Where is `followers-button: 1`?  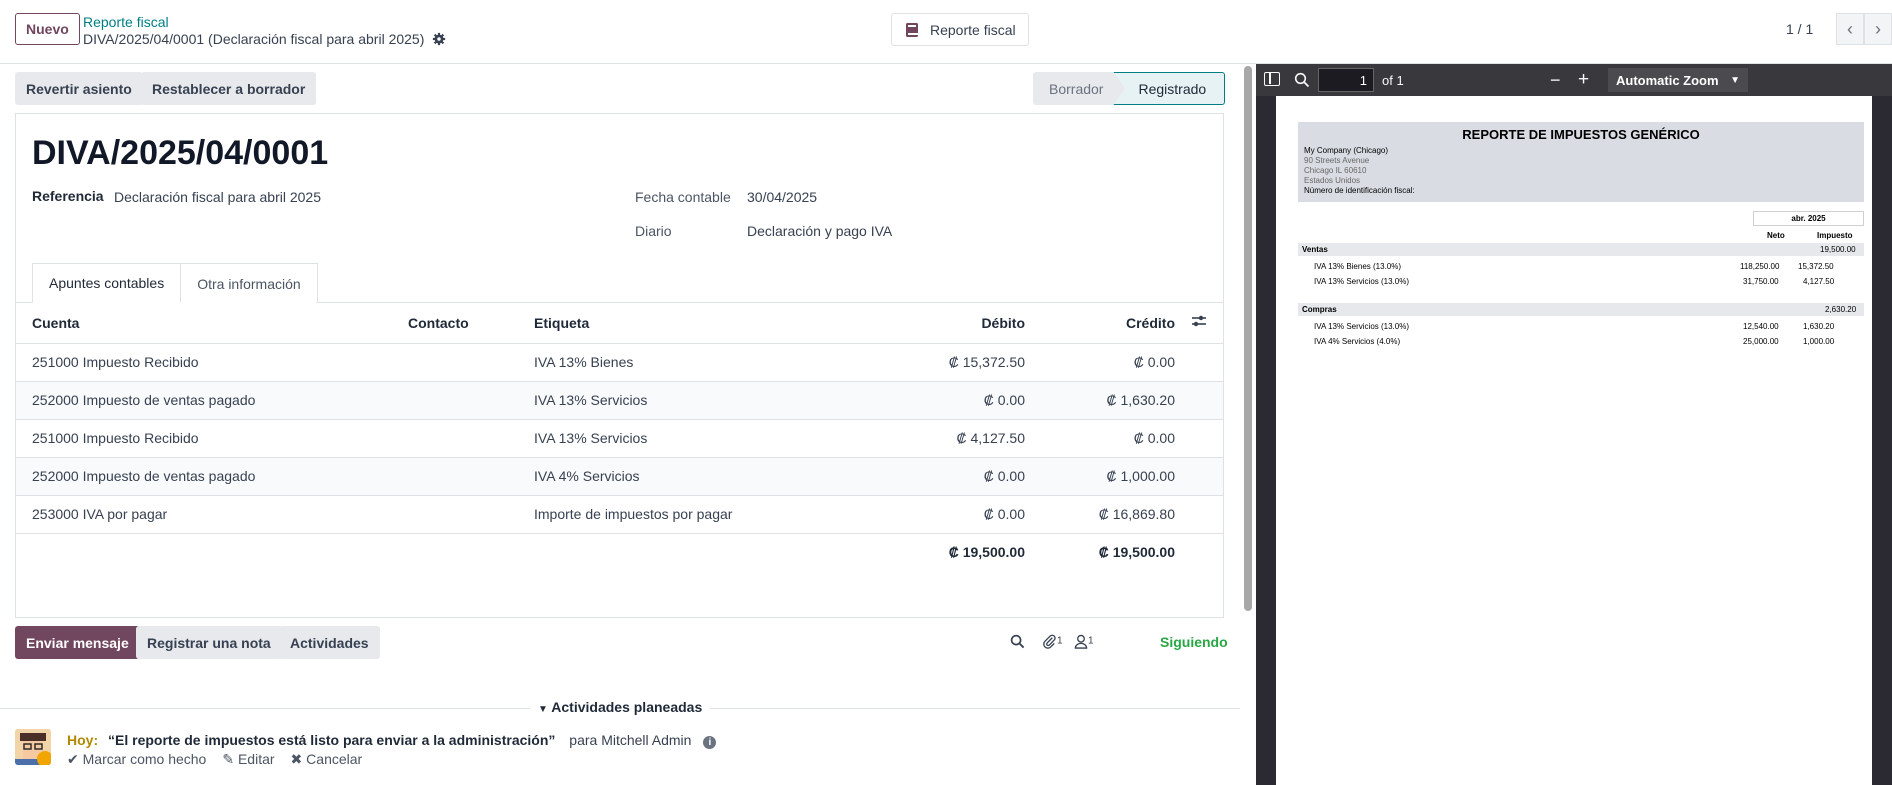 followers-button: 1 is located at coordinates (1084, 643).